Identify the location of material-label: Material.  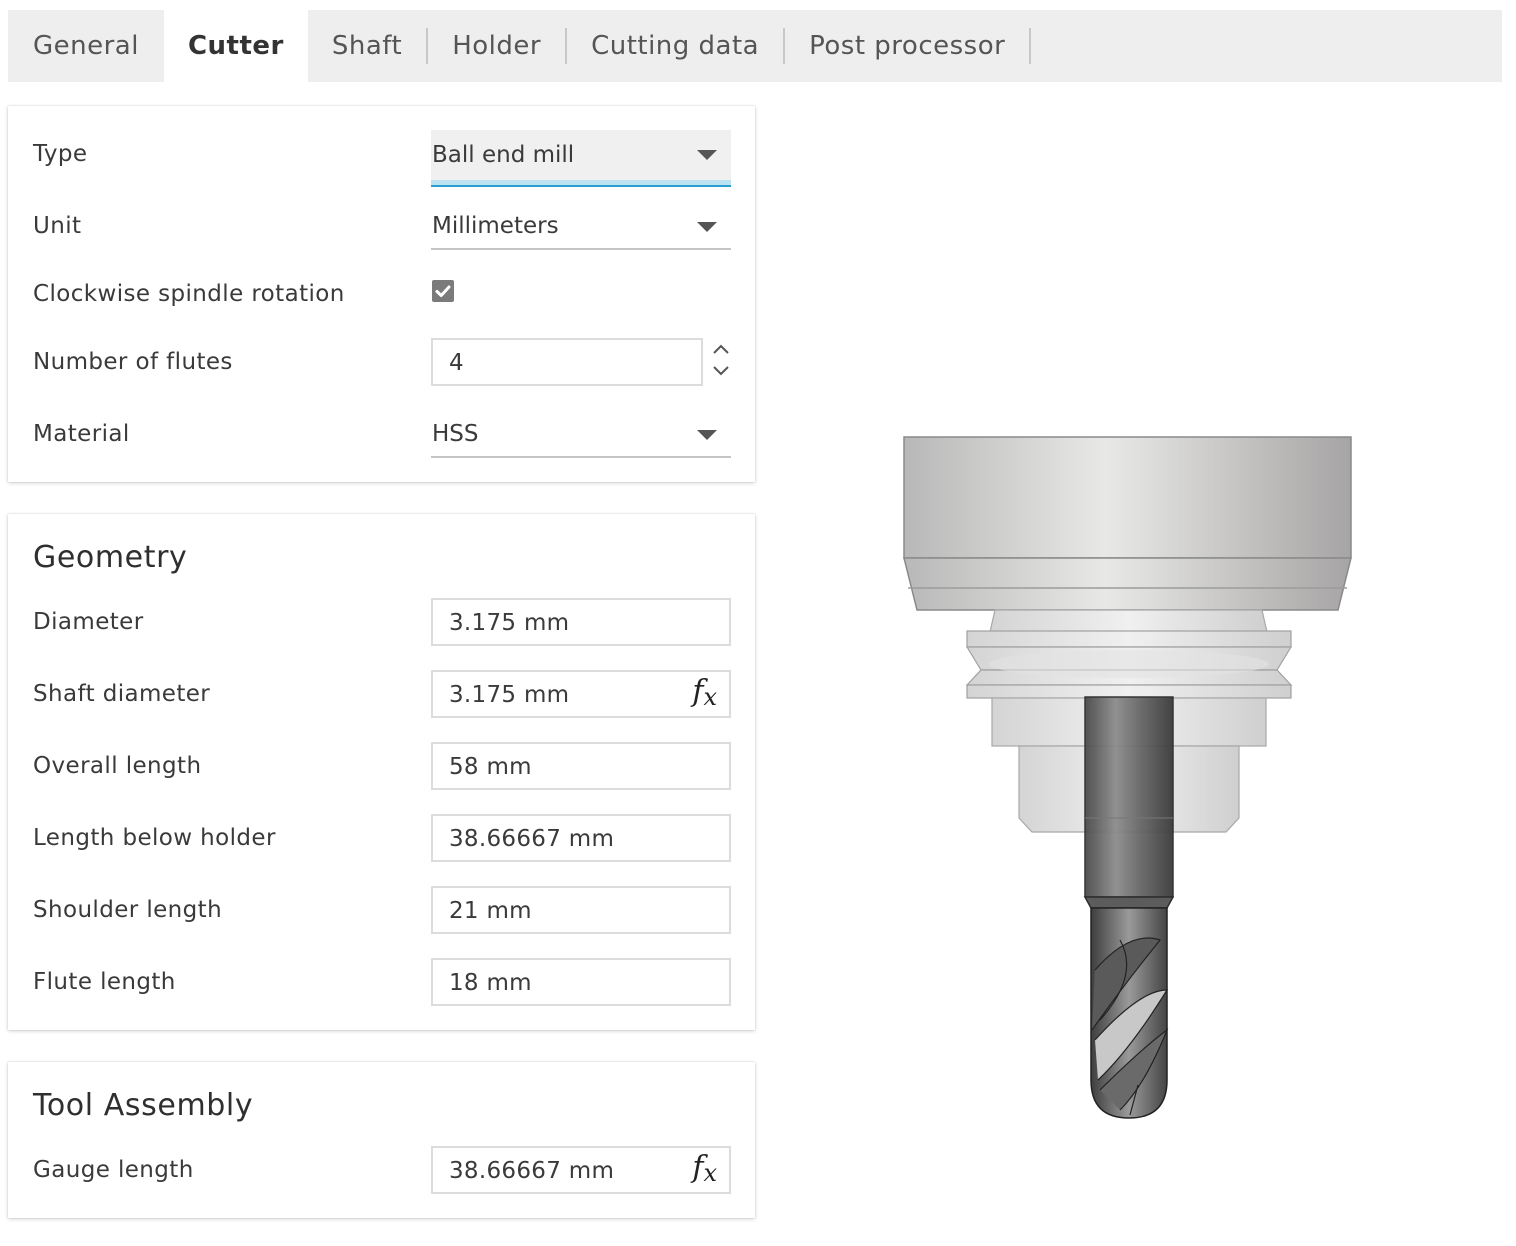
(81, 434).